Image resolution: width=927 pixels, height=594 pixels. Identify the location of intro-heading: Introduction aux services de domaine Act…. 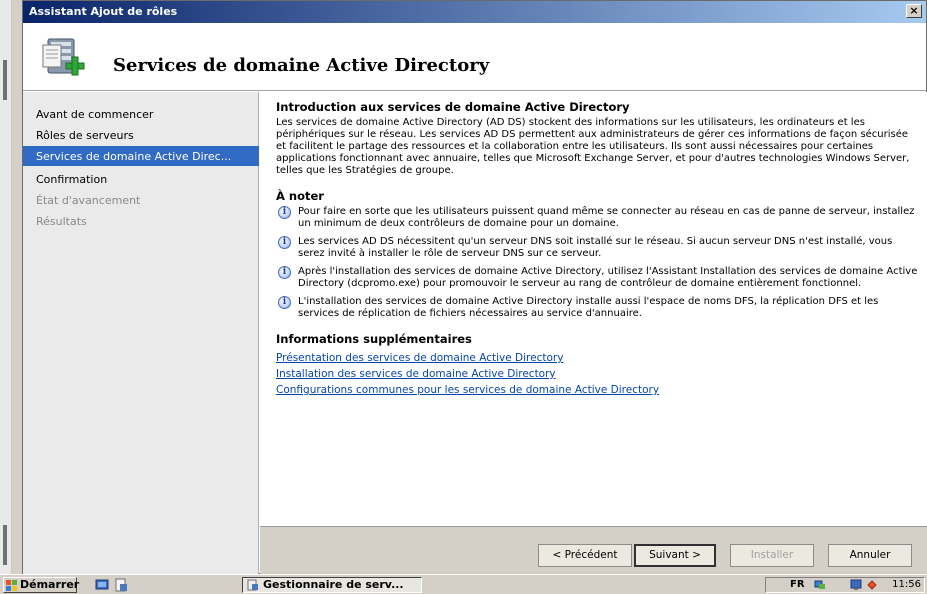
(453, 107).